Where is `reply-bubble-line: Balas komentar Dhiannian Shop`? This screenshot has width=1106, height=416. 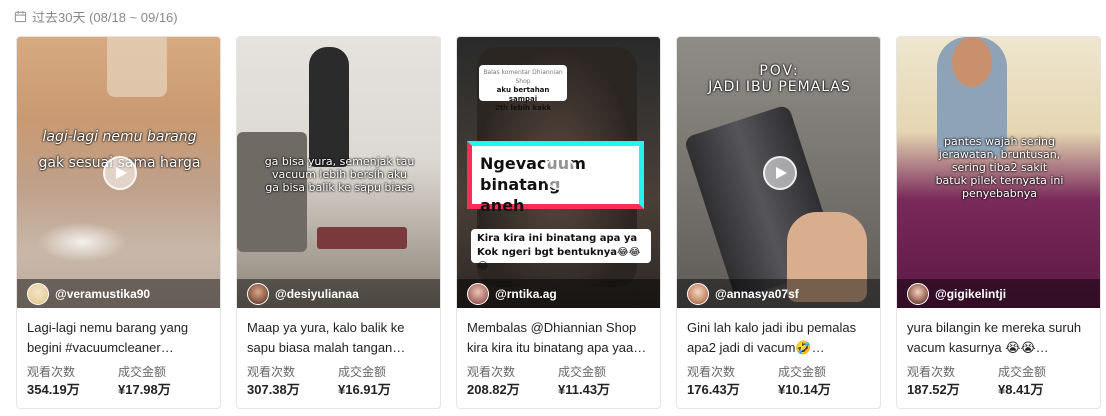 reply-bubble-line: Balas komentar Dhiannian Shop is located at coordinates (523, 77).